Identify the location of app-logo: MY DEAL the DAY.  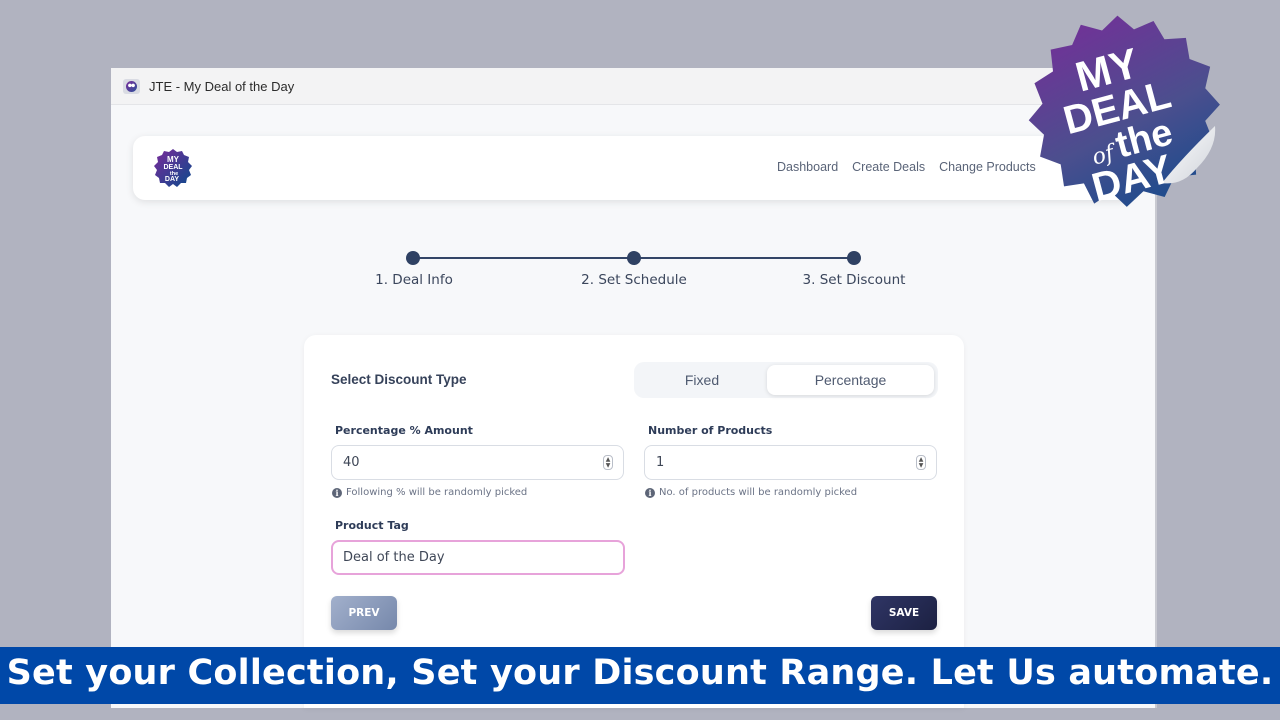
(173, 168).